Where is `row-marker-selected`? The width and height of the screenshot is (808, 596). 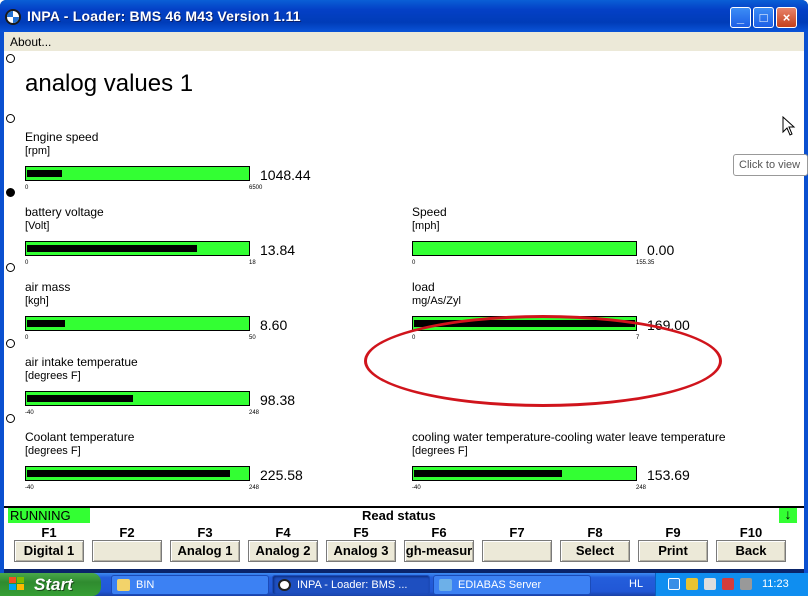 row-marker-selected is located at coordinates (10, 192).